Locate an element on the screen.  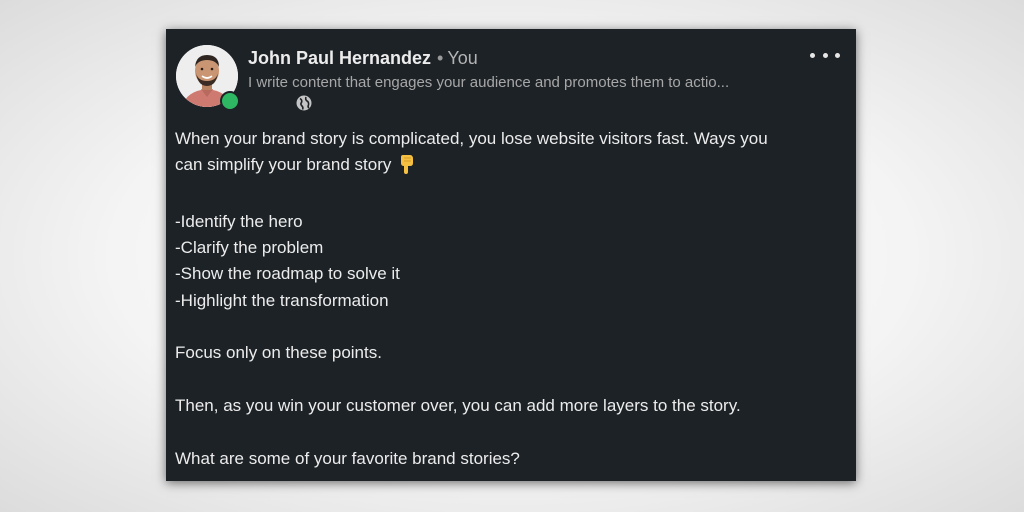
author-name: John Paul Hernandez is located at coordinates (339, 58).